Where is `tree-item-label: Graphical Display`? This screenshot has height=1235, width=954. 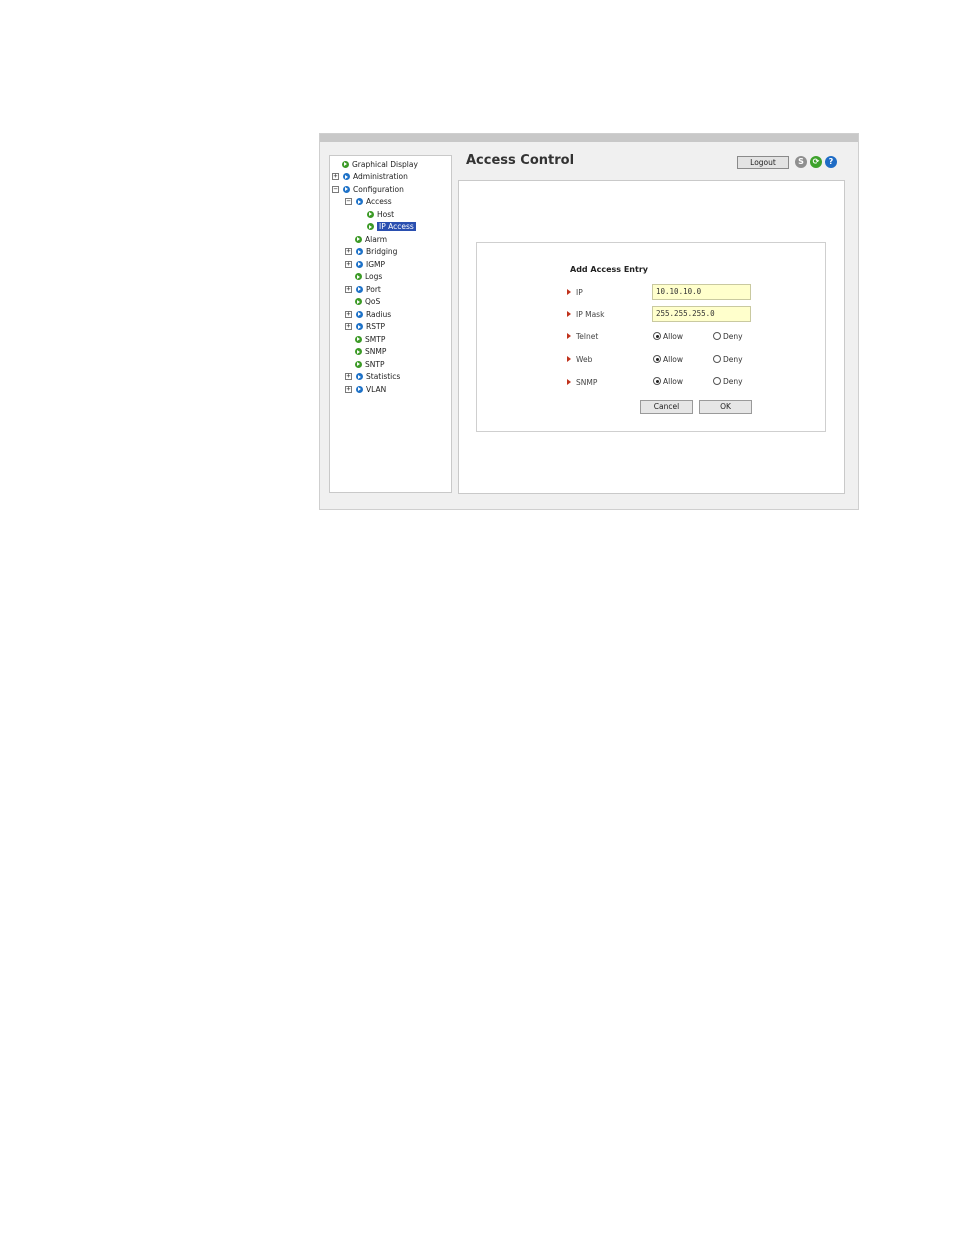 tree-item-label: Graphical Display is located at coordinates (385, 164).